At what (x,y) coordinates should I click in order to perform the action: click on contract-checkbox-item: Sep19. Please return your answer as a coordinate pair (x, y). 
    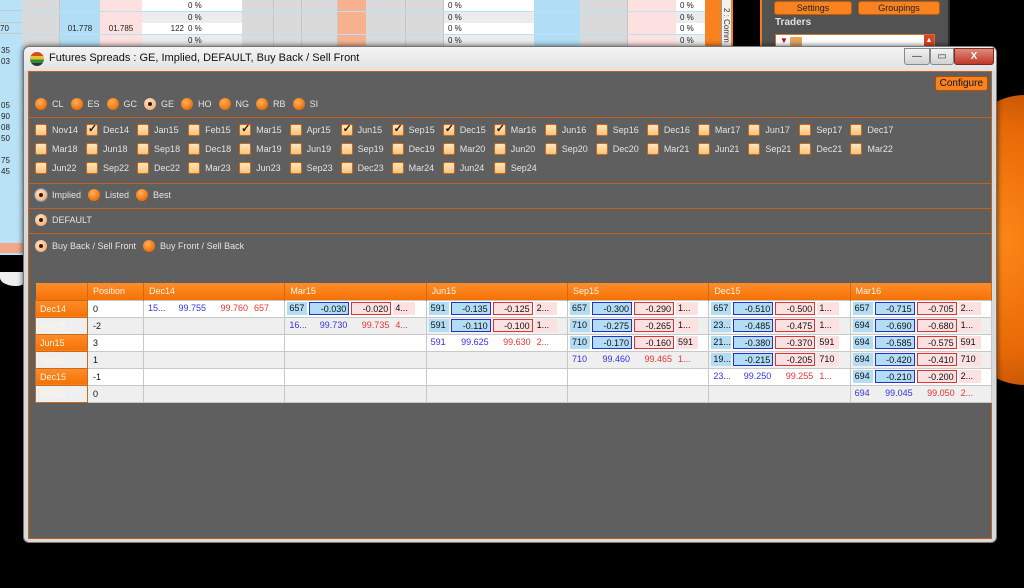
    Looking at the image, I should click on (362, 149).